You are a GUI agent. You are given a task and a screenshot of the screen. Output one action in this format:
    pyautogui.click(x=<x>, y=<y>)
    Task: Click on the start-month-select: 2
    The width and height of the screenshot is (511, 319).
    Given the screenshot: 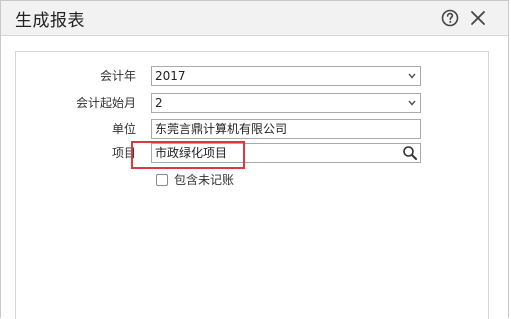 What is the action you would take?
    pyautogui.click(x=286, y=103)
    